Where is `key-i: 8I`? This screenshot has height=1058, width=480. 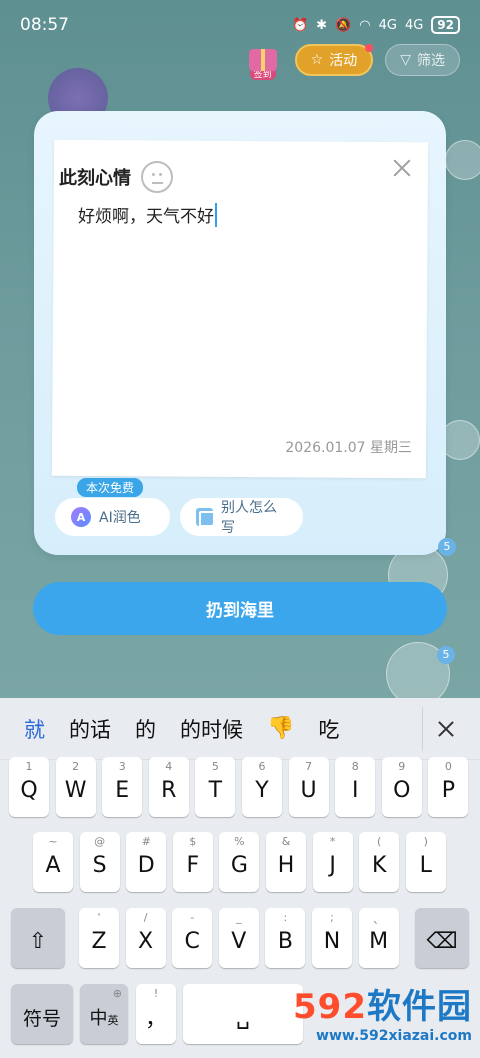 key-i: 8I is located at coordinates (355, 787).